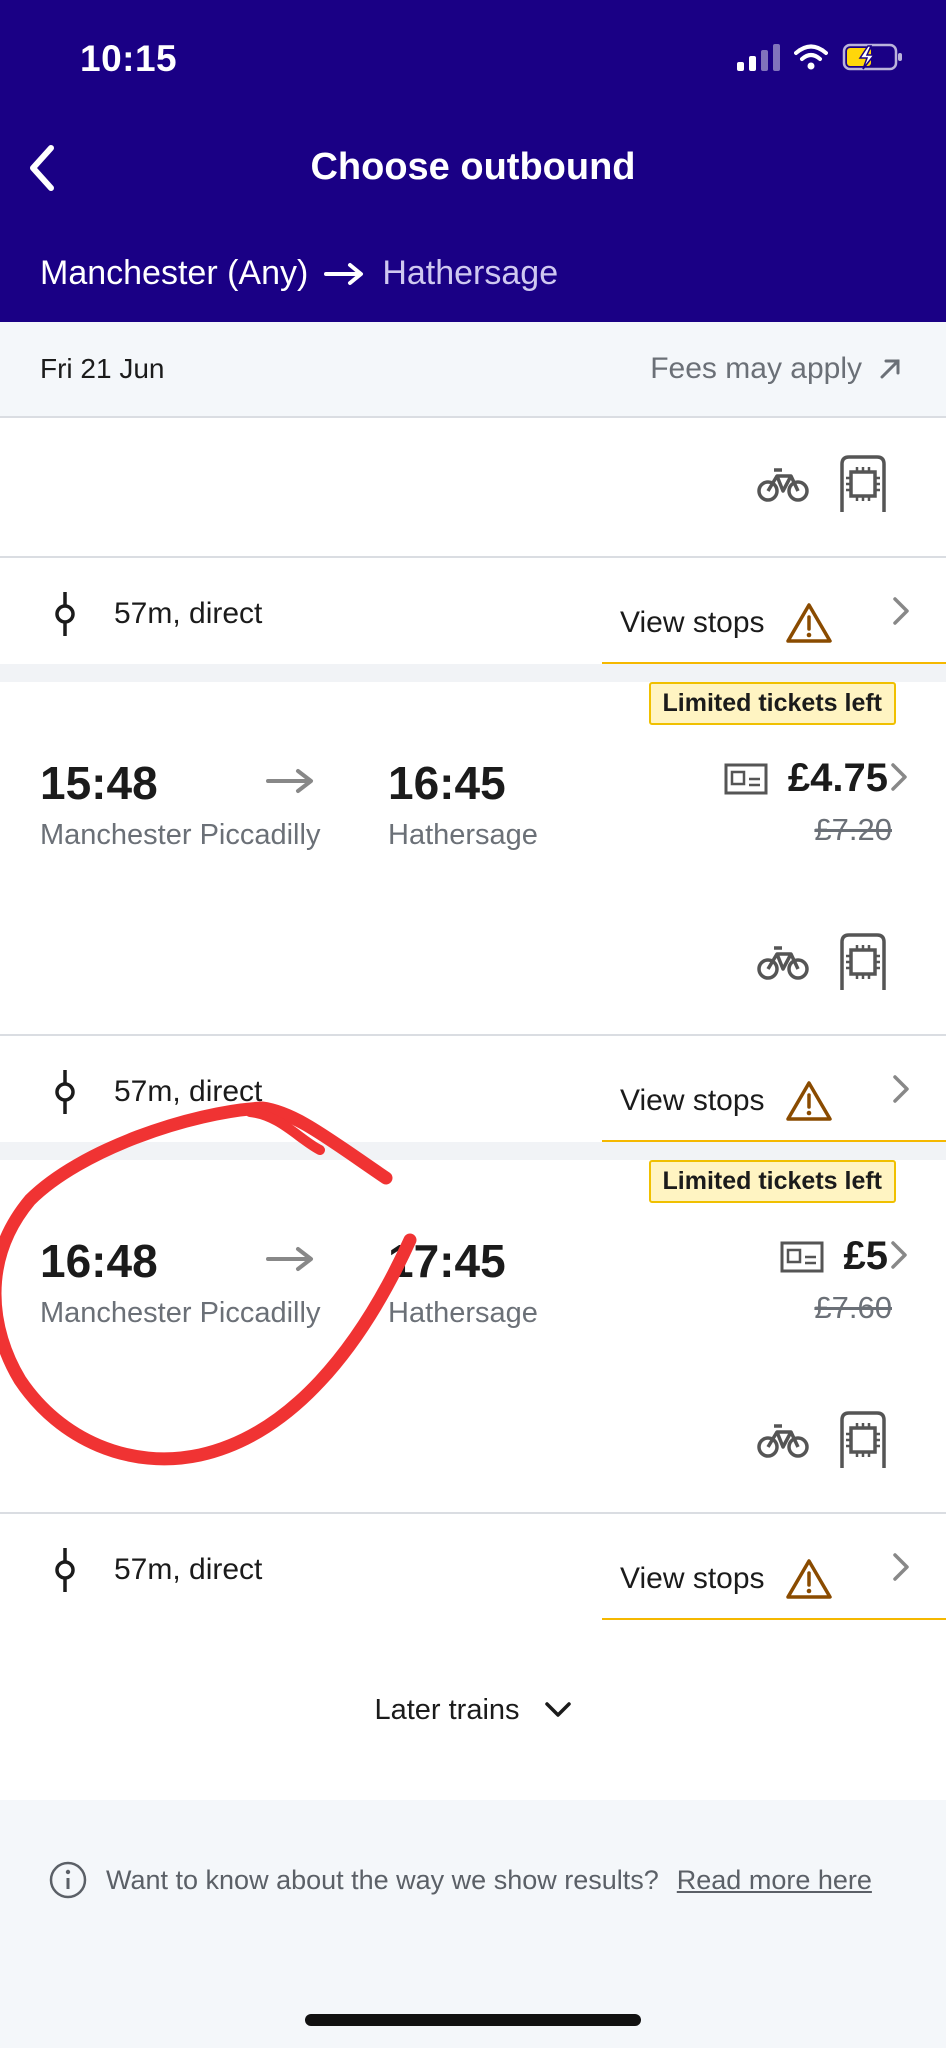 The width and height of the screenshot is (946, 2048). Describe the element at coordinates (774, 1880) in the screenshot. I see `read-more-link: Read more here` at that location.